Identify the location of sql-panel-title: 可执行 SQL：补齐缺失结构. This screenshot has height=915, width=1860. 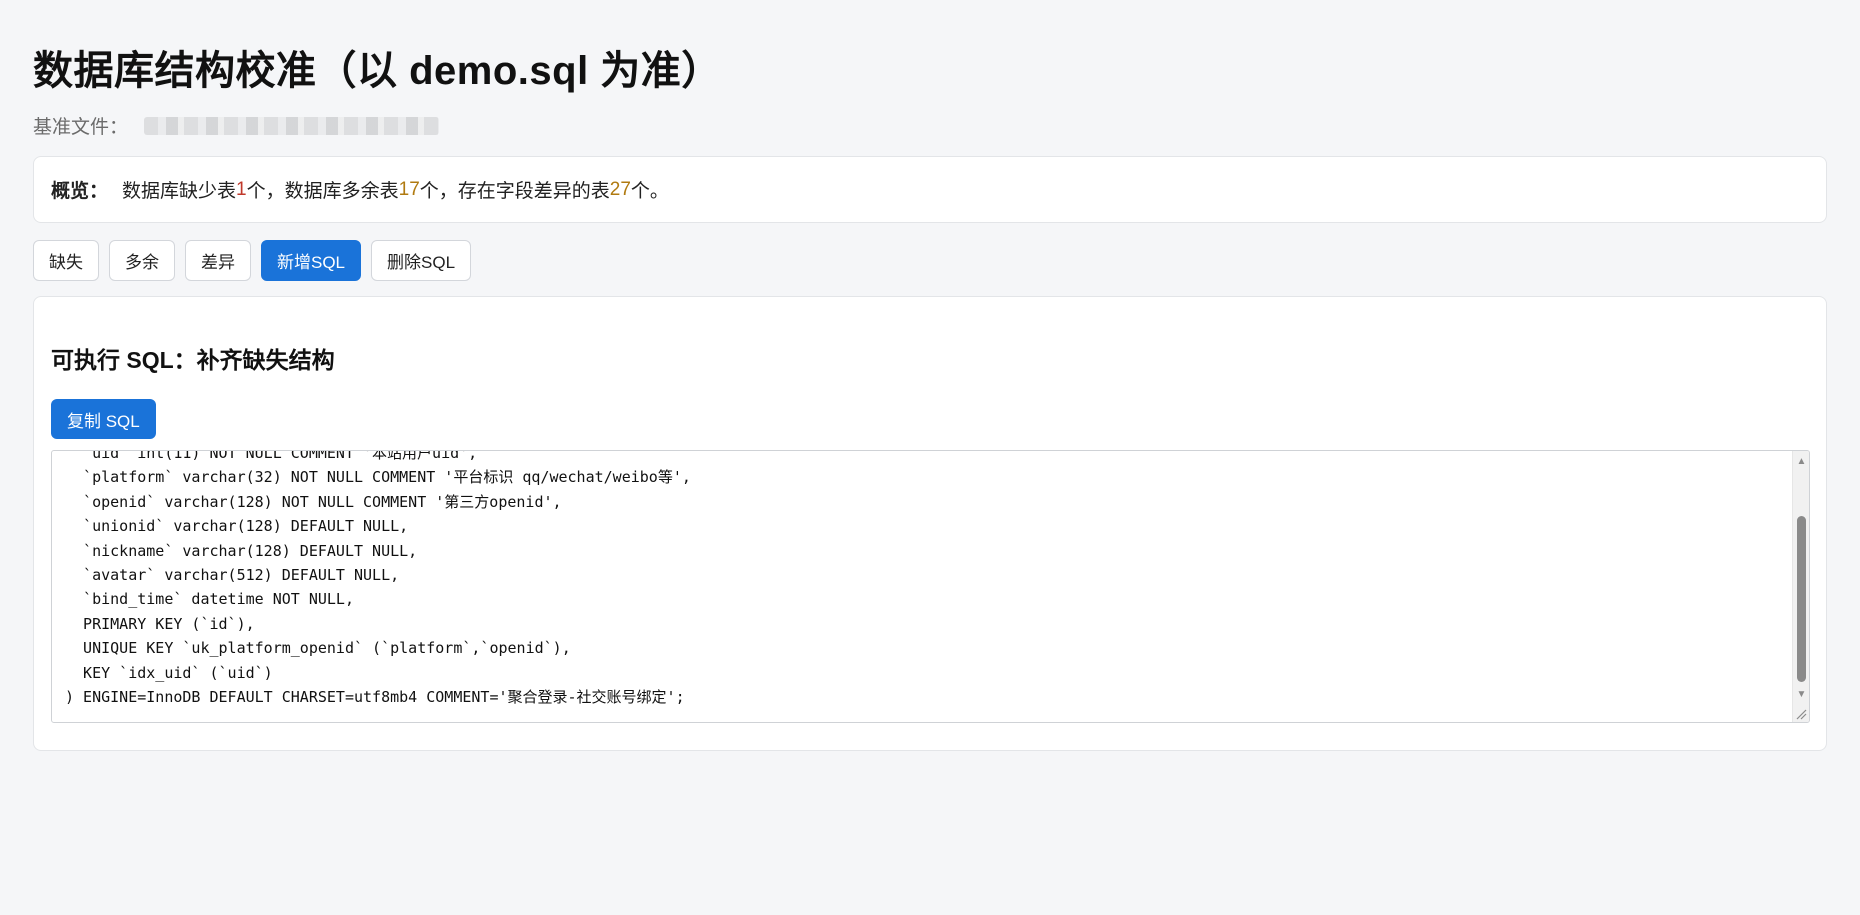
(193, 360).